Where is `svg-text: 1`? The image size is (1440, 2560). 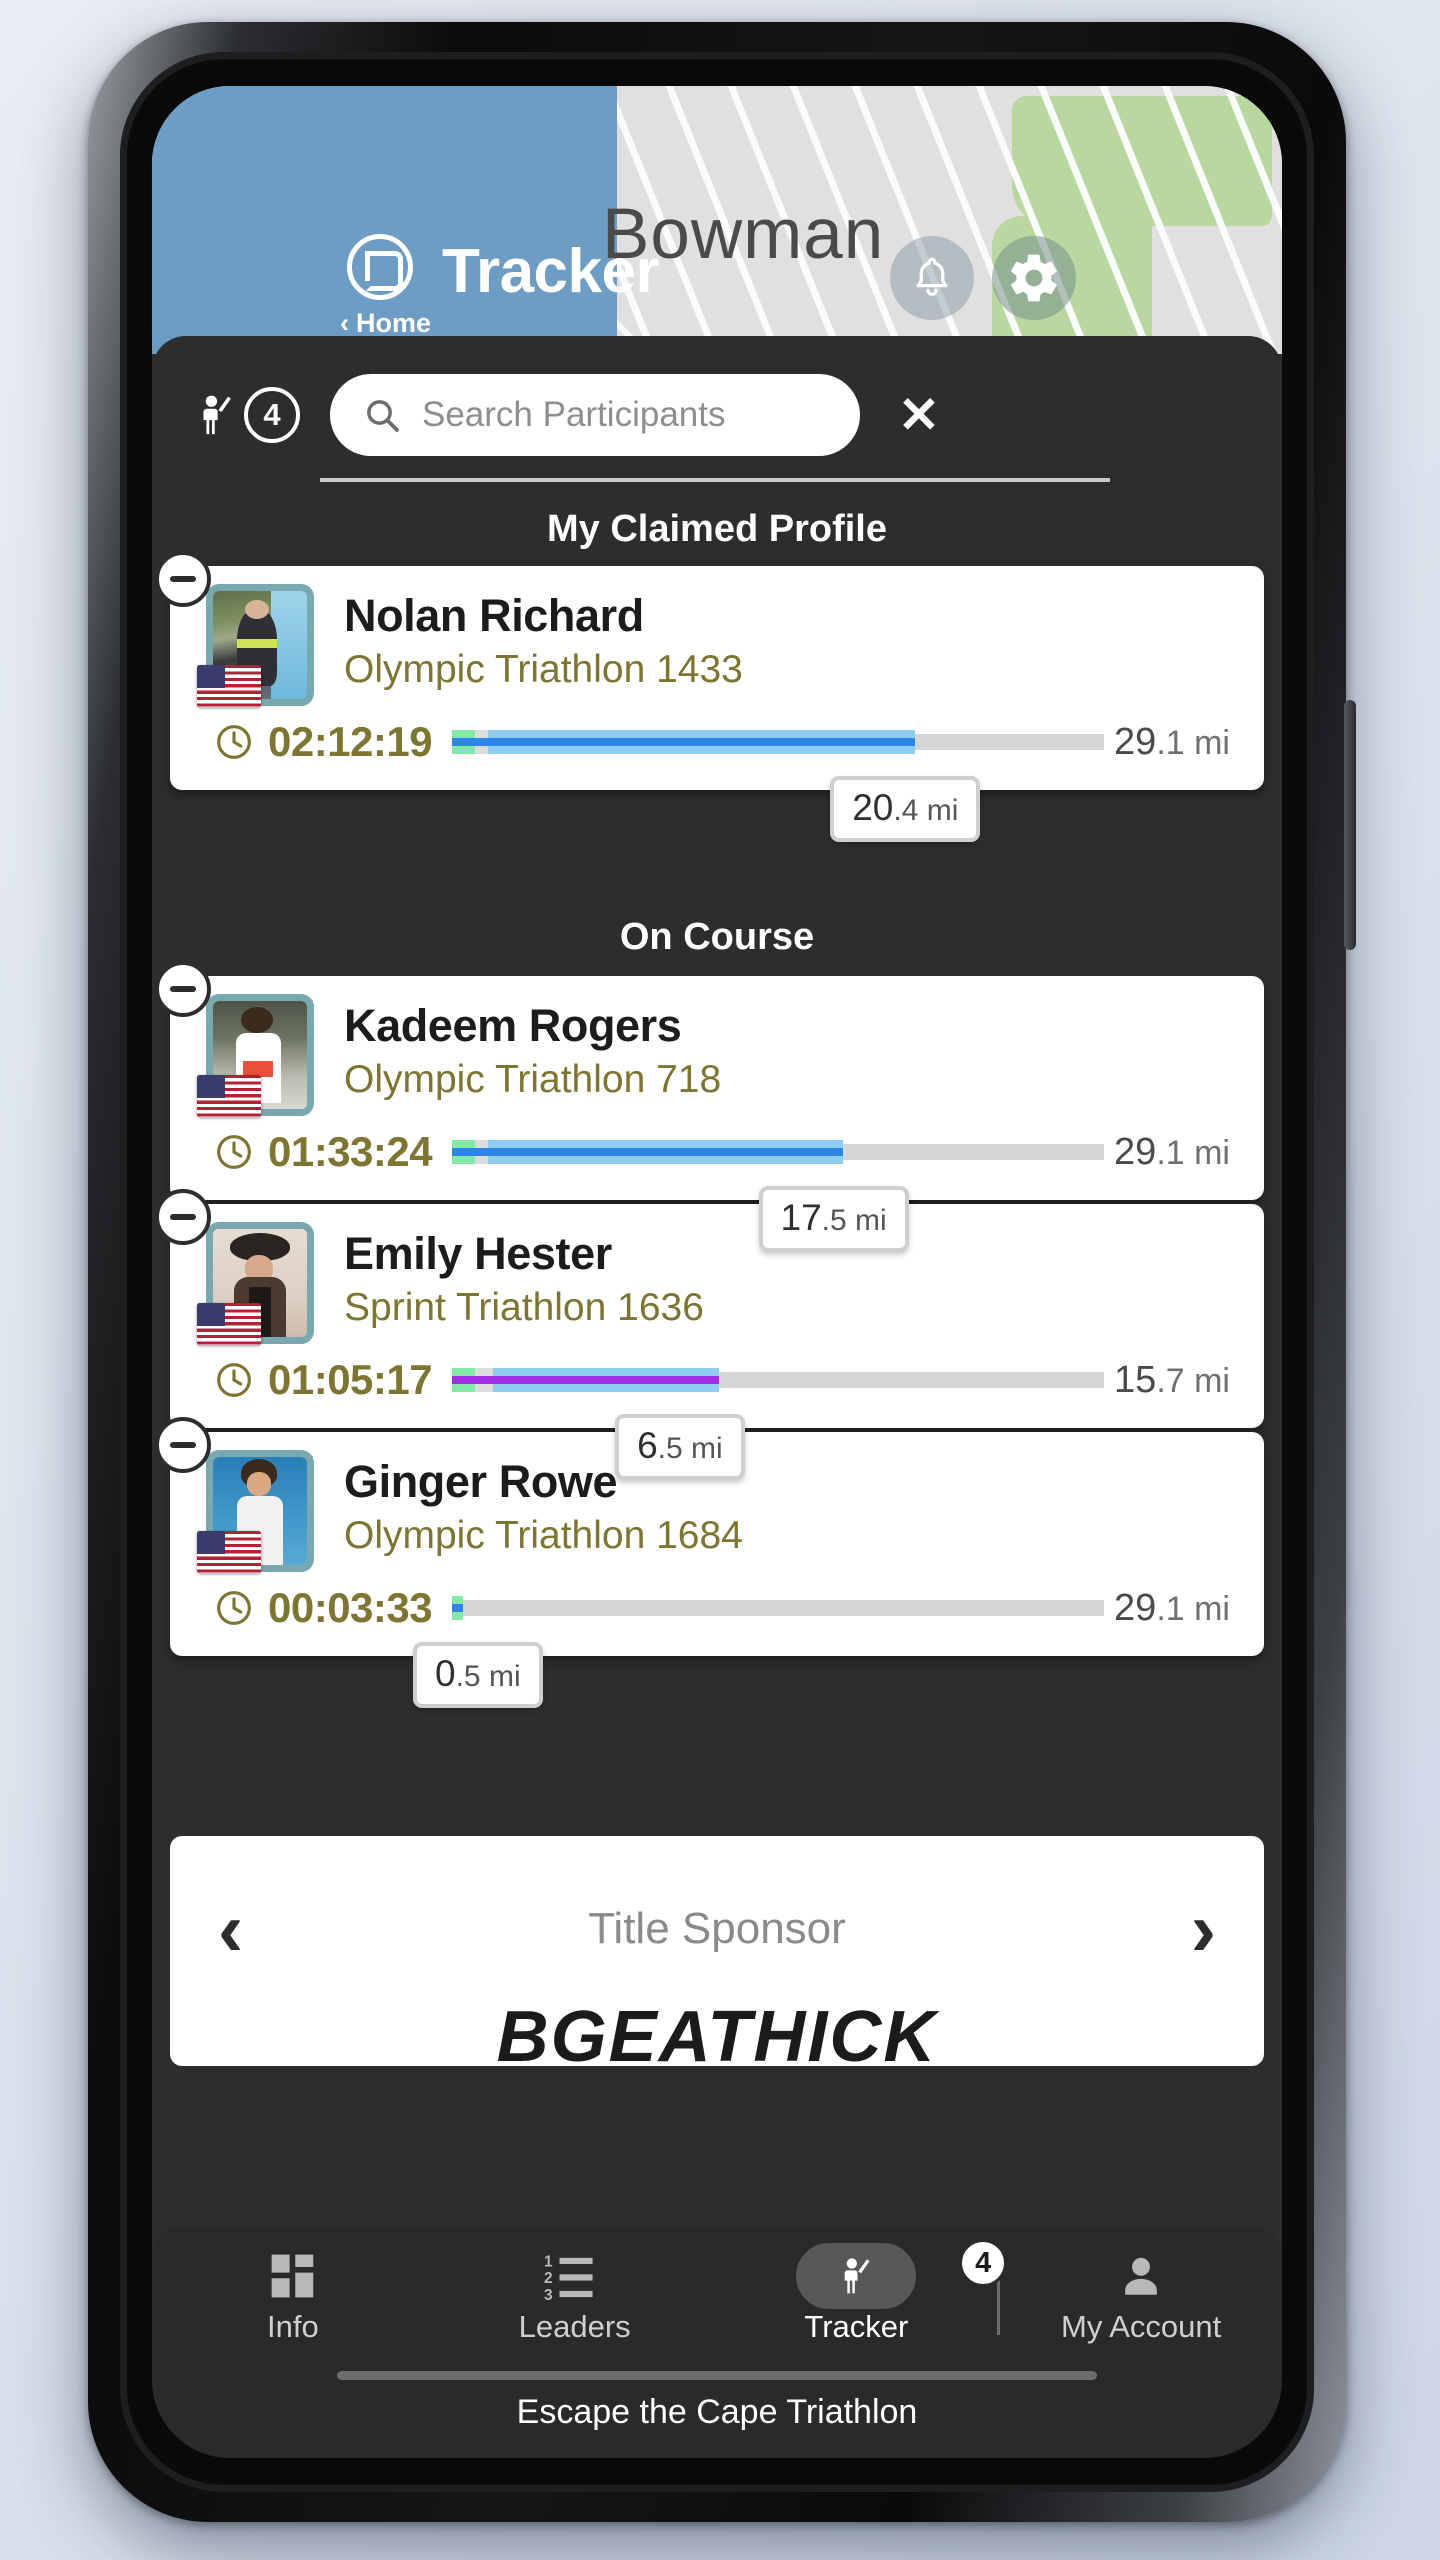
svg-text: 1 is located at coordinates (548, 2262).